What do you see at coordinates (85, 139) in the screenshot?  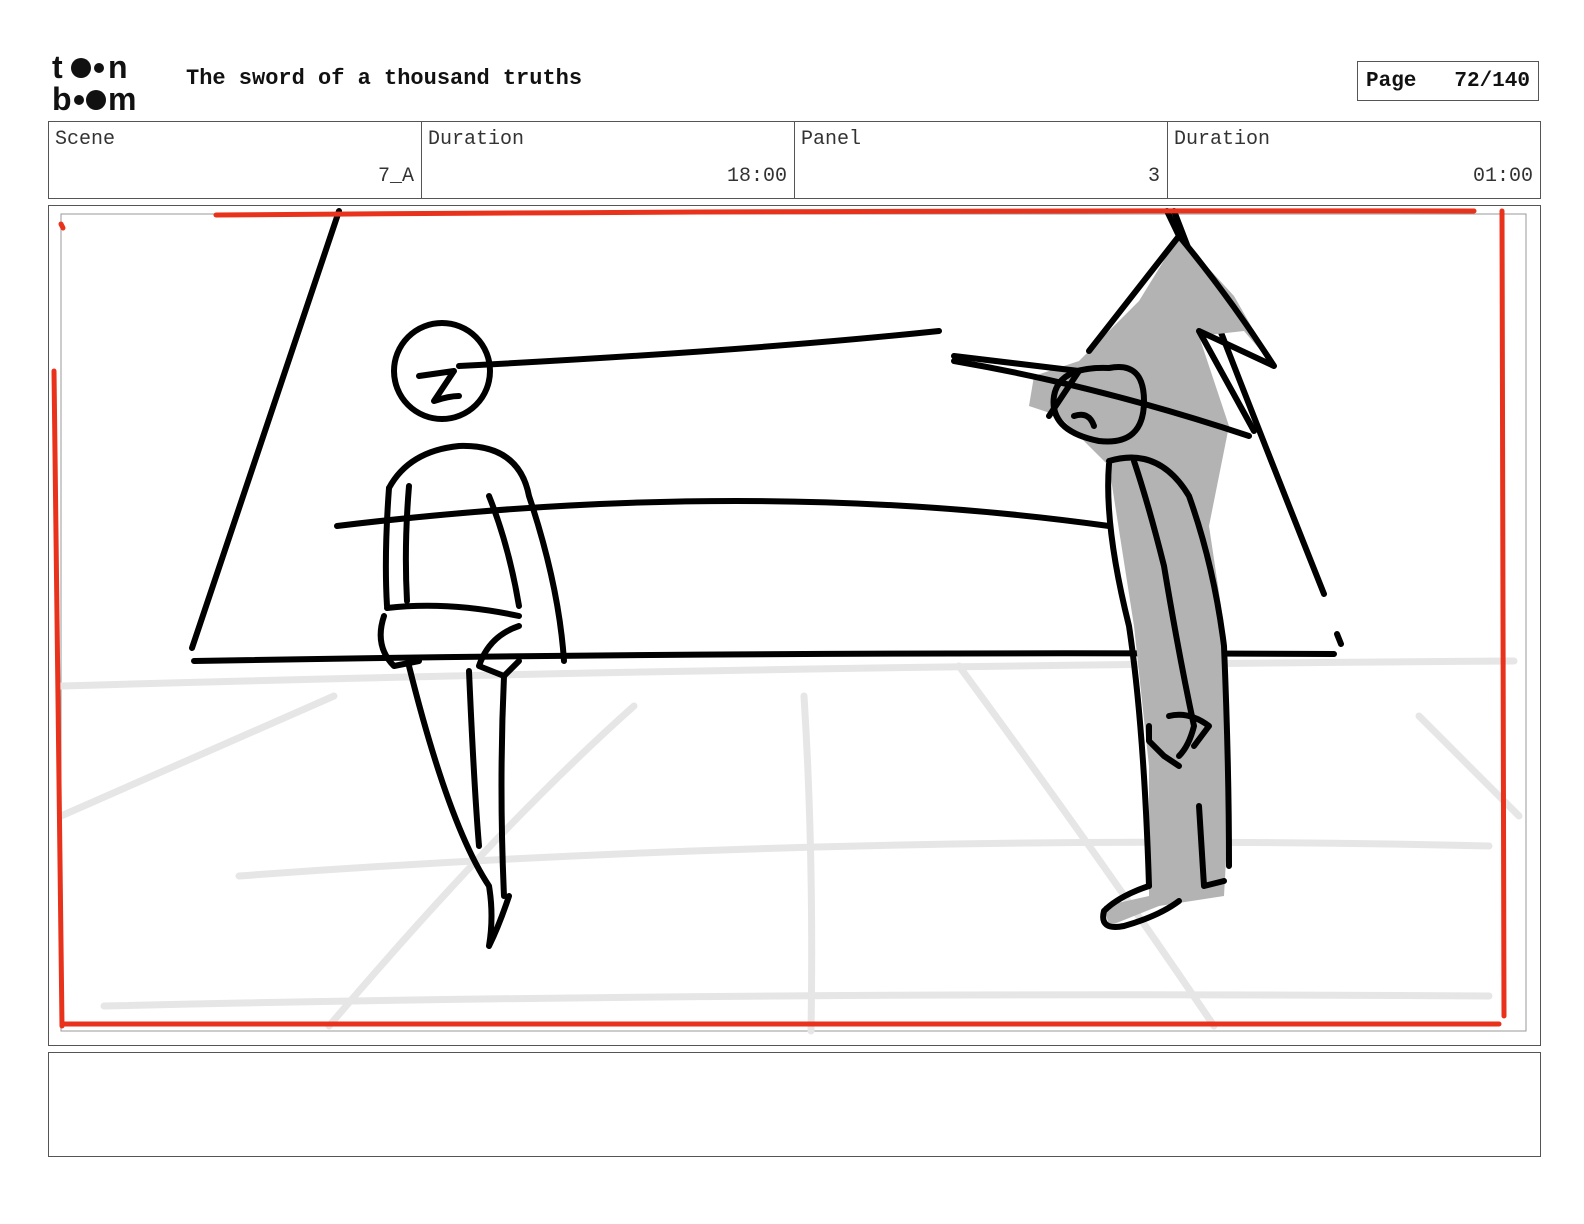 I see `scene-label: Scene` at bounding box center [85, 139].